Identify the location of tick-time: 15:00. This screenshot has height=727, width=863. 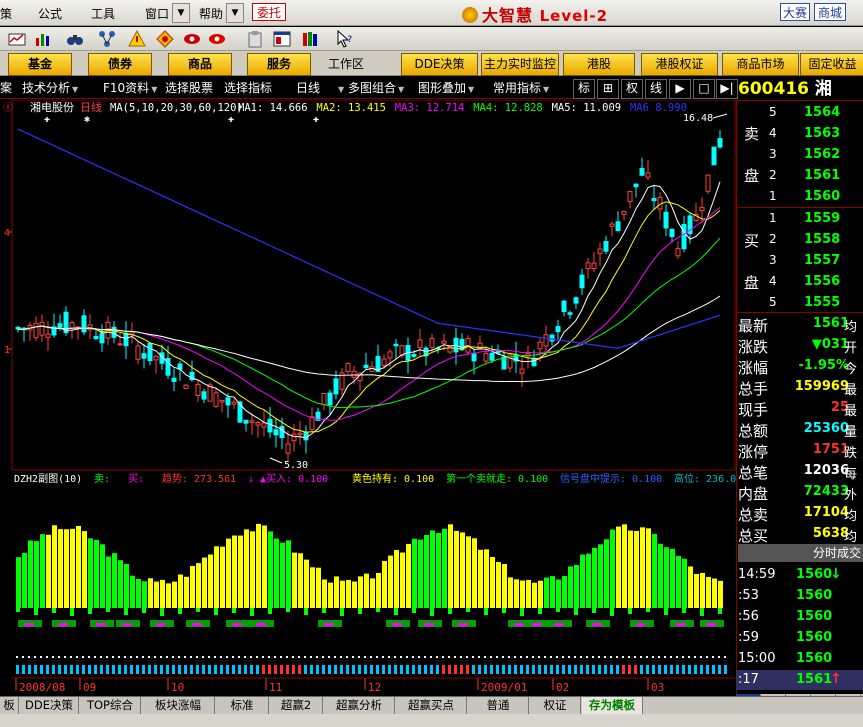
(757, 658).